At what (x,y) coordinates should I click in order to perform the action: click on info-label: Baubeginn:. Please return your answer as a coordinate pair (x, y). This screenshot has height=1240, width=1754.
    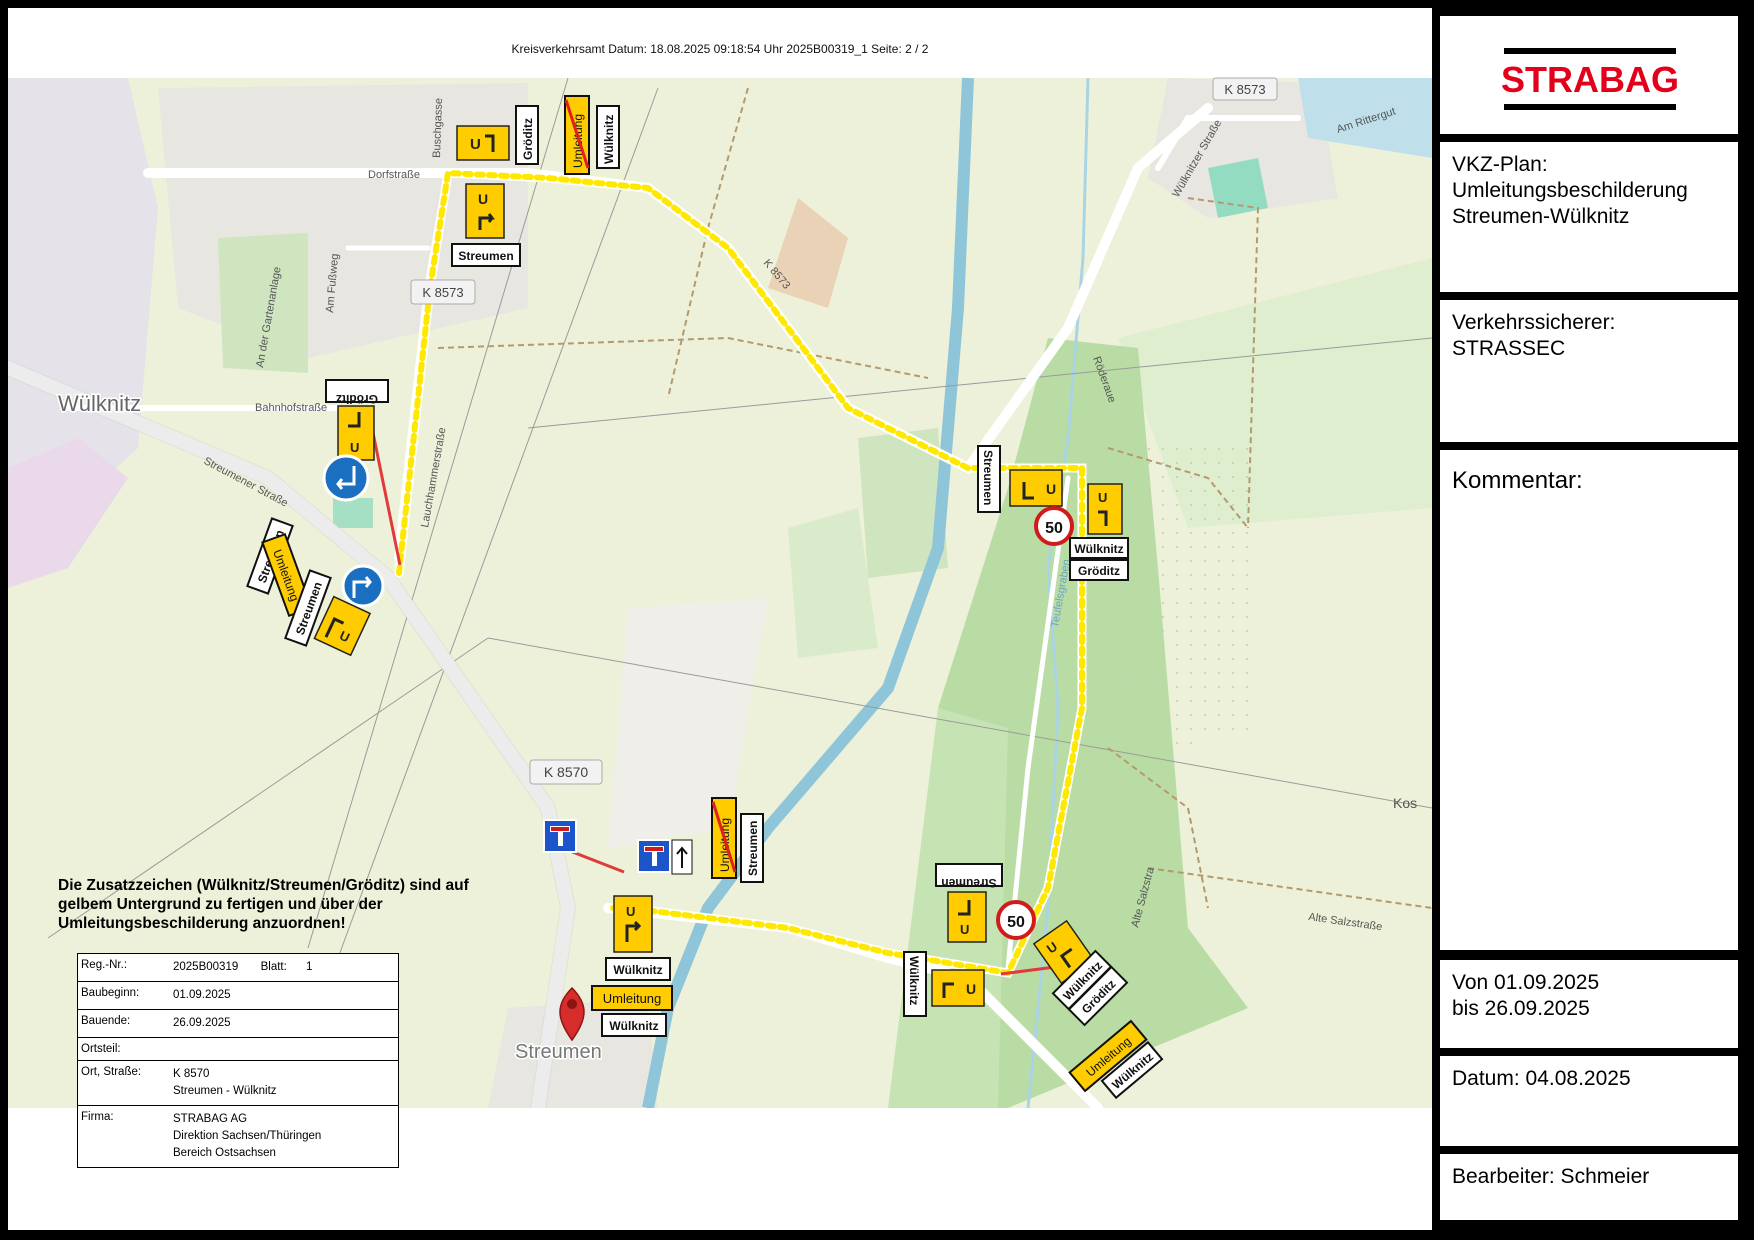
    Looking at the image, I should click on (110, 993).